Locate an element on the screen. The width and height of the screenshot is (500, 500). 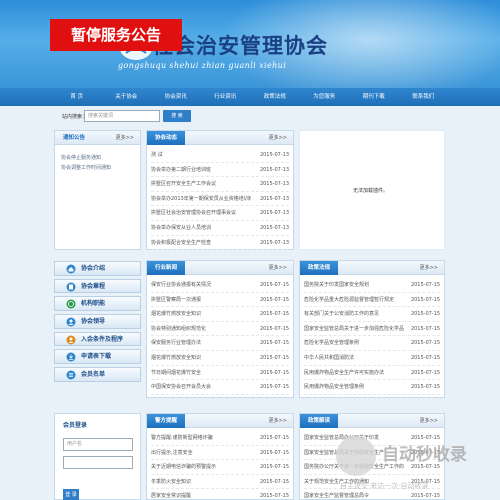
list-item-title: 居家安全常识提醒 is located at coordinates (171, 494).